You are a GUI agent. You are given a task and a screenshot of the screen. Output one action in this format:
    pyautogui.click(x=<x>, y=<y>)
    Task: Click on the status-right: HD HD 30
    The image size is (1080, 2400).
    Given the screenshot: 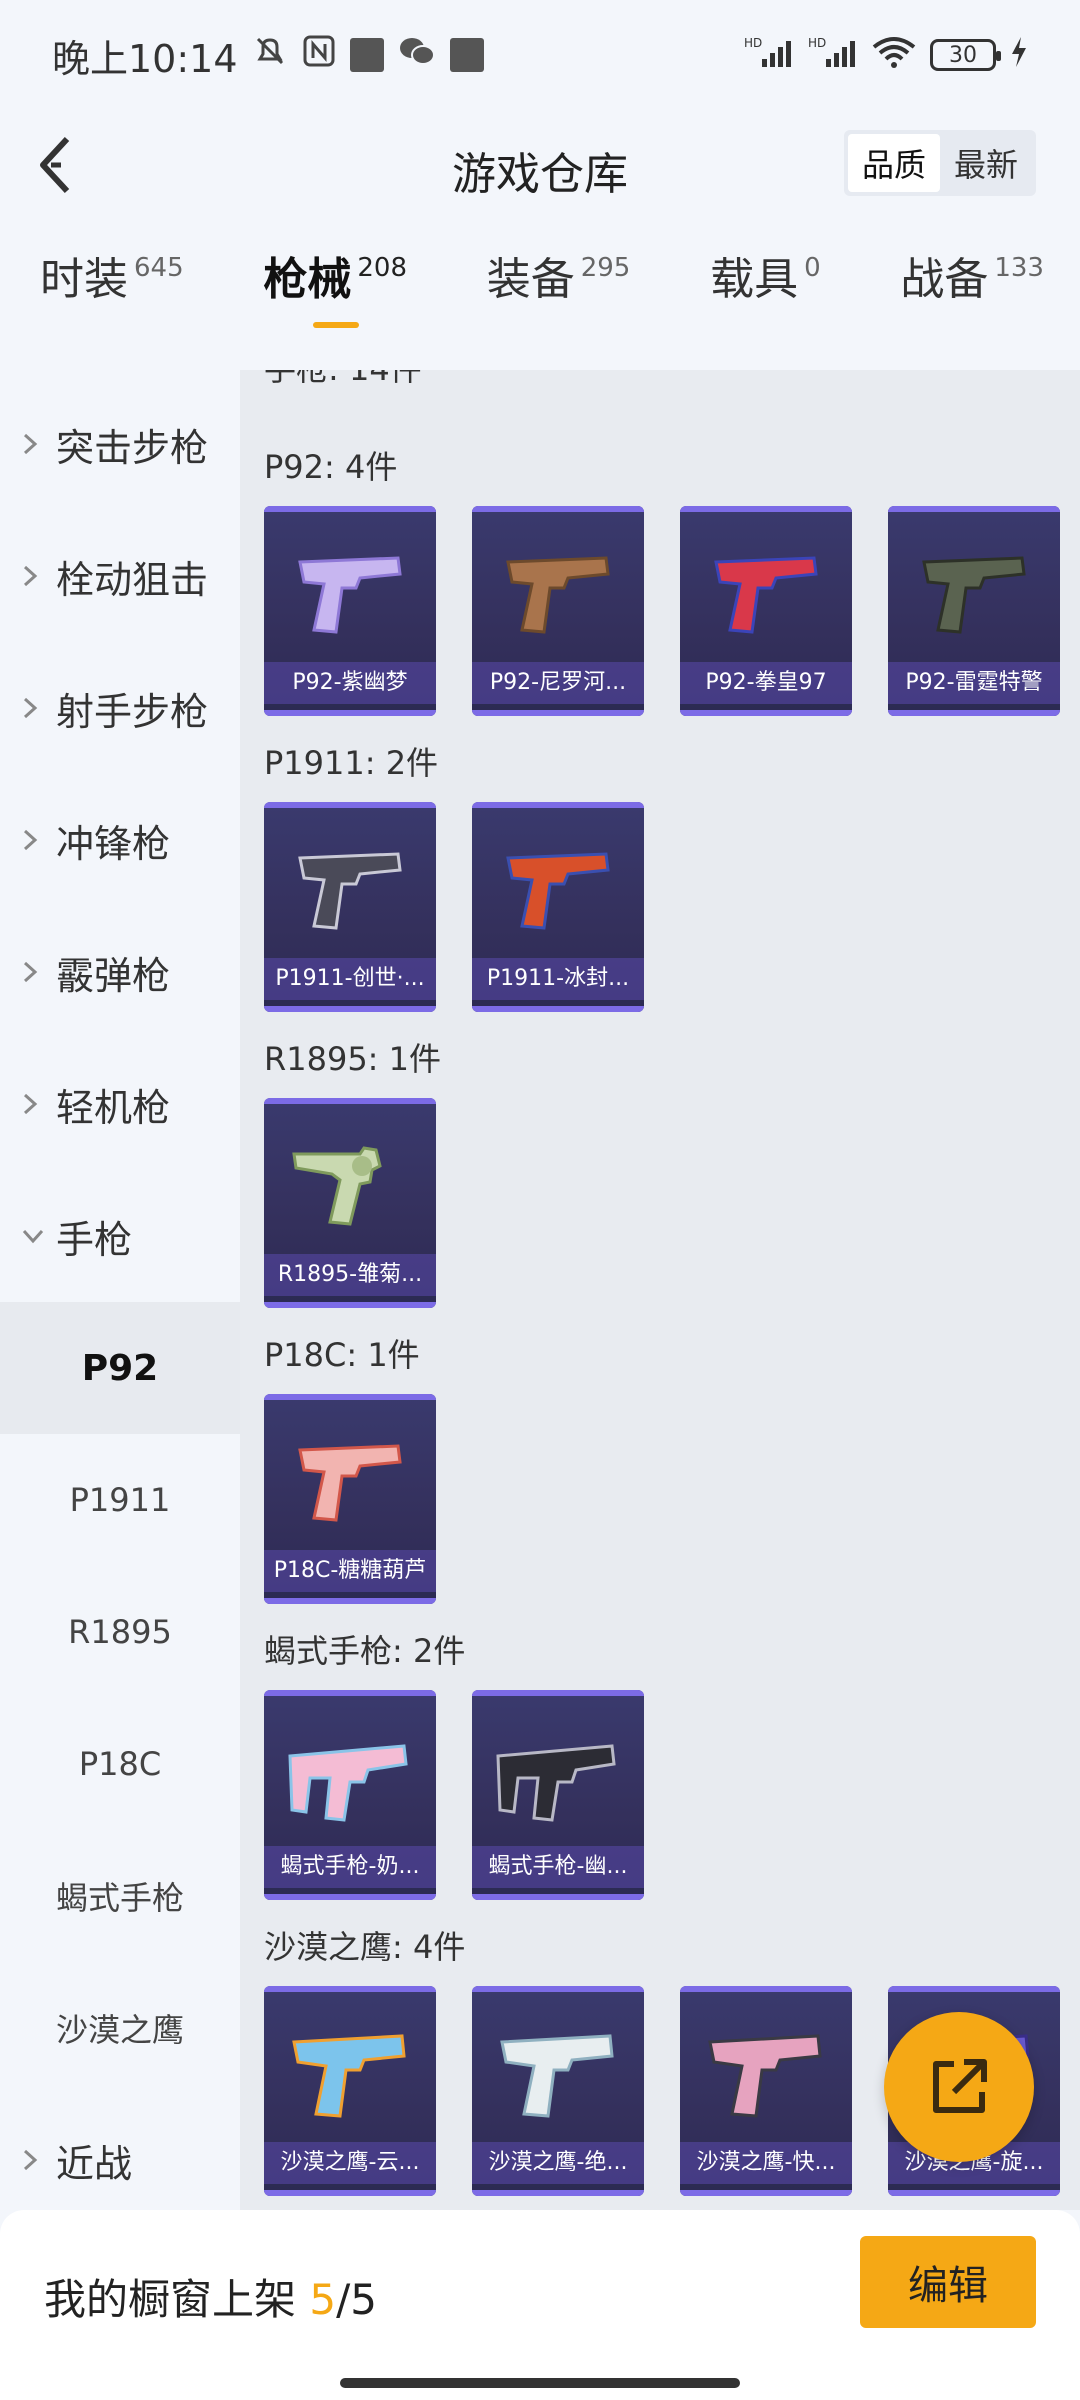 What is the action you would take?
    pyautogui.click(x=886, y=55)
    